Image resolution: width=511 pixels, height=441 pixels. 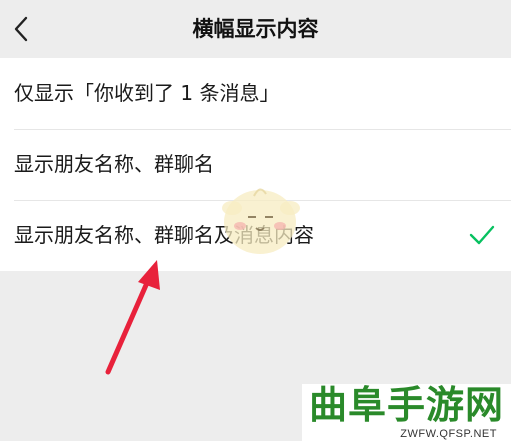 I want to click on watermark-title: 曲阜手游网, so click(x=406, y=404).